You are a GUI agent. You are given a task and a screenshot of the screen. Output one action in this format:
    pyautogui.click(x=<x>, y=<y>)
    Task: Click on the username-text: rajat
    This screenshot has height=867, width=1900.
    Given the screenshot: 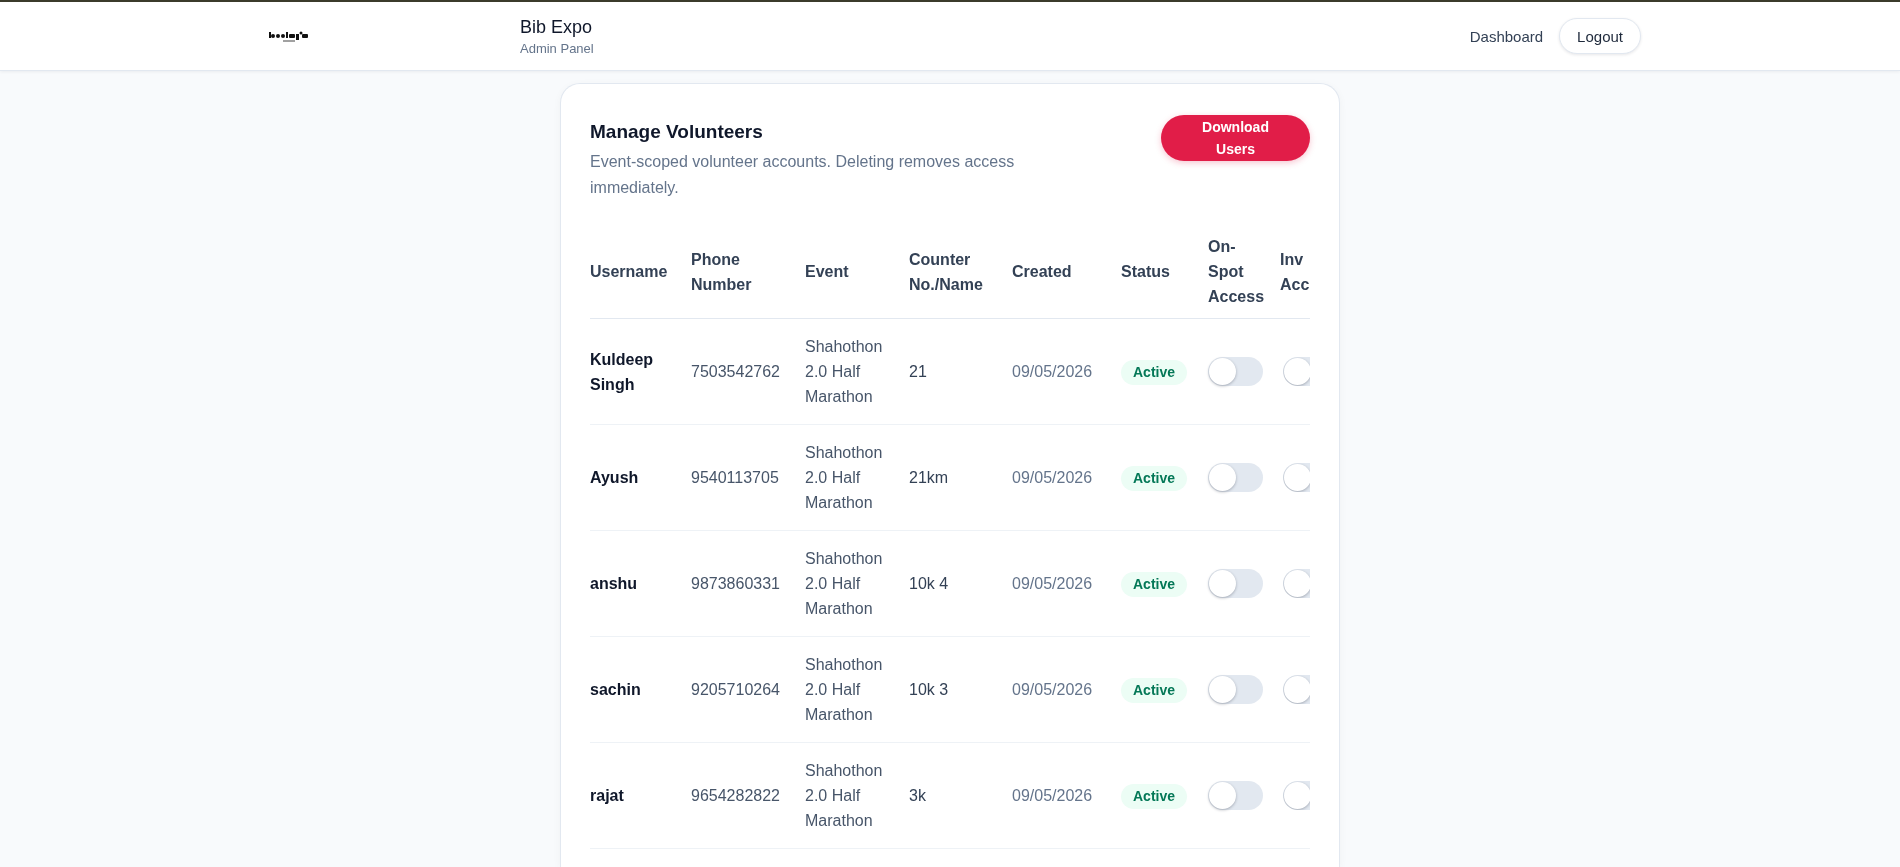 What is the action you would take?
    pyautogui.click(x=607, y=795)
    